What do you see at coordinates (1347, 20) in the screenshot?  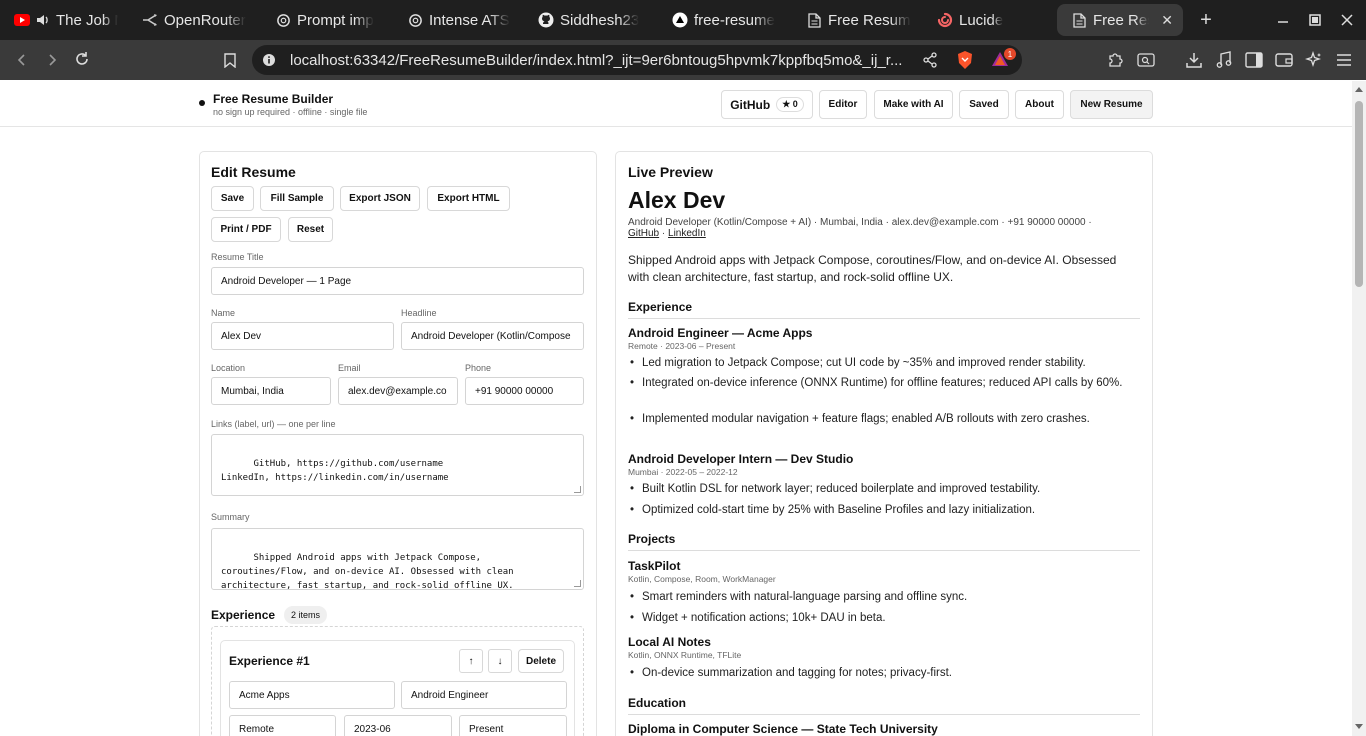 I see `close-window-icon` at bounding box center [1347, 20].